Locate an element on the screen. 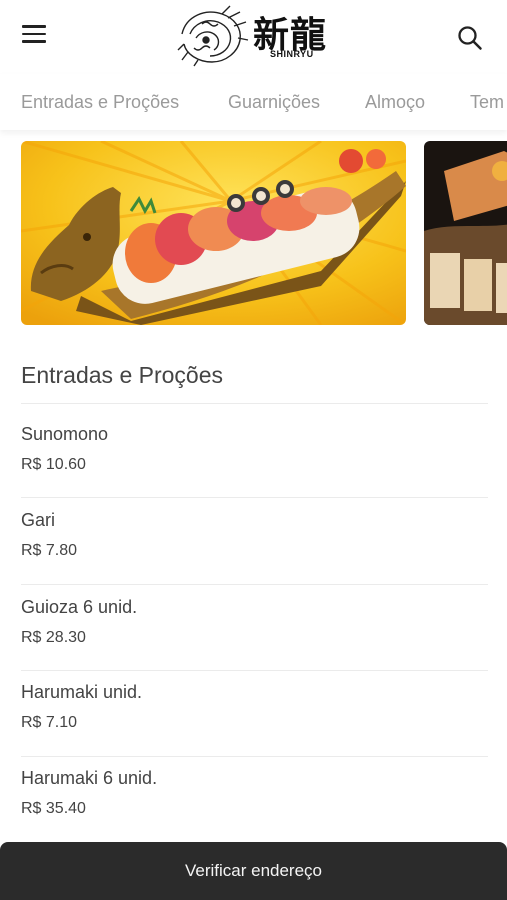 The height and width of the screenshot is (900, 507). app-header: 新龍 SHINRYU is located at coordinates (253, 37).